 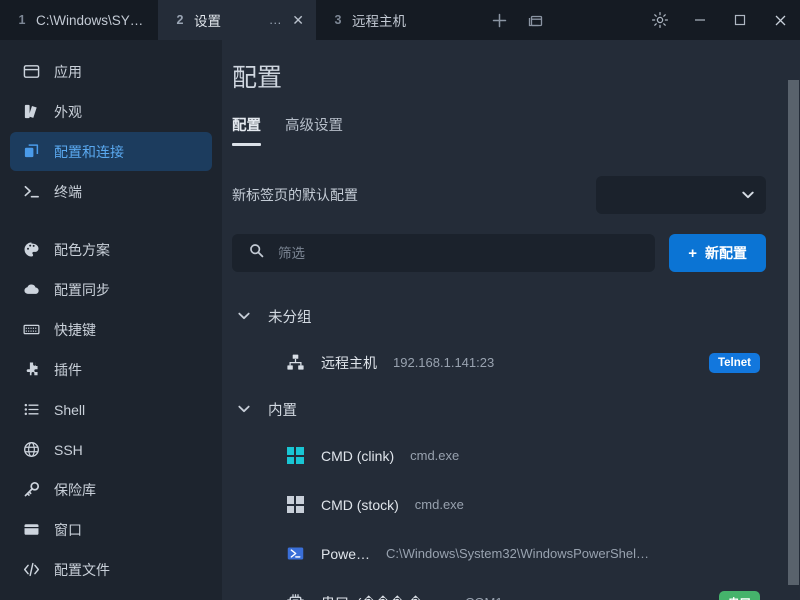 I want to click on window-app-icon, so click(x=31, y=71).